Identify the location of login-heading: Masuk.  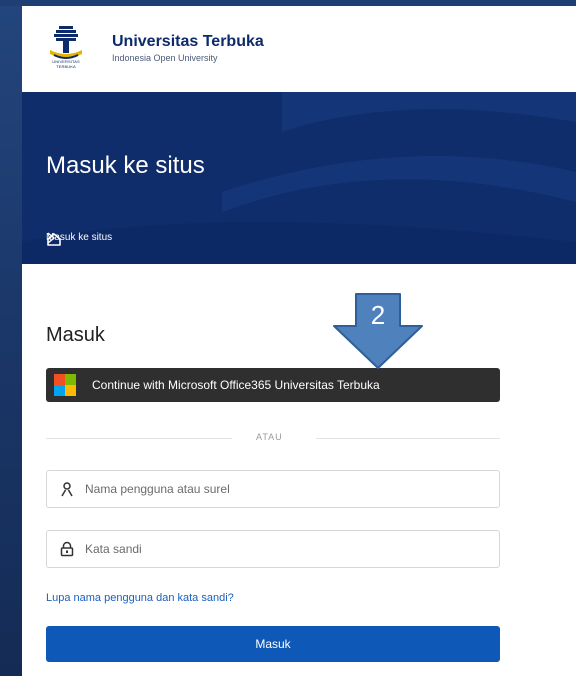
(75, 335).